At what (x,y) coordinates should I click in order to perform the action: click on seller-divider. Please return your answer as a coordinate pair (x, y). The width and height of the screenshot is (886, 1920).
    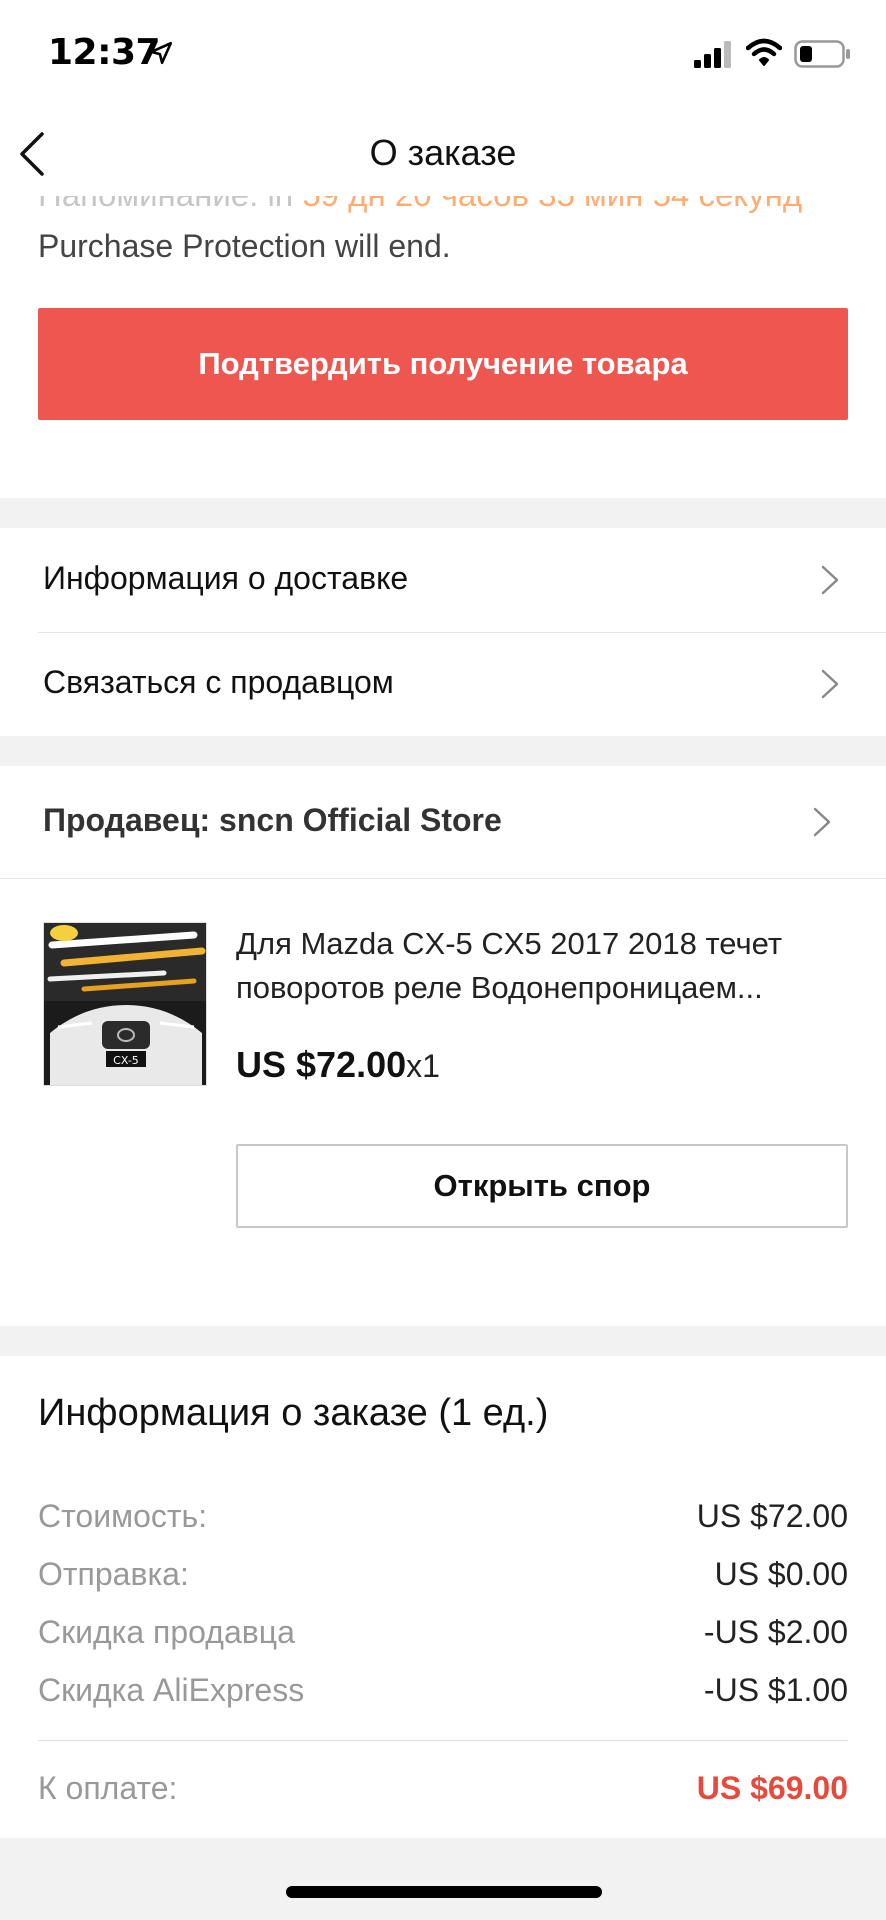
    Looking at the image, I should click on (443, 878).